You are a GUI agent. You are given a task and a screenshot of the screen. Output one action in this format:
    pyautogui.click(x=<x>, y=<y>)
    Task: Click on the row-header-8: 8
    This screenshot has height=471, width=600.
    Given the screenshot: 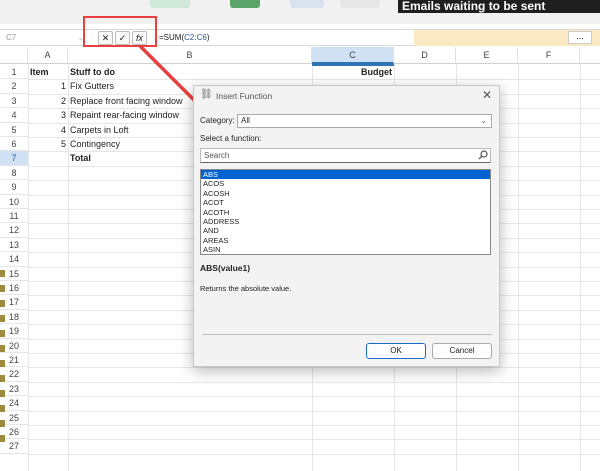 What is the action you would take?
    pyautogui.click(x=14, y=173)
    